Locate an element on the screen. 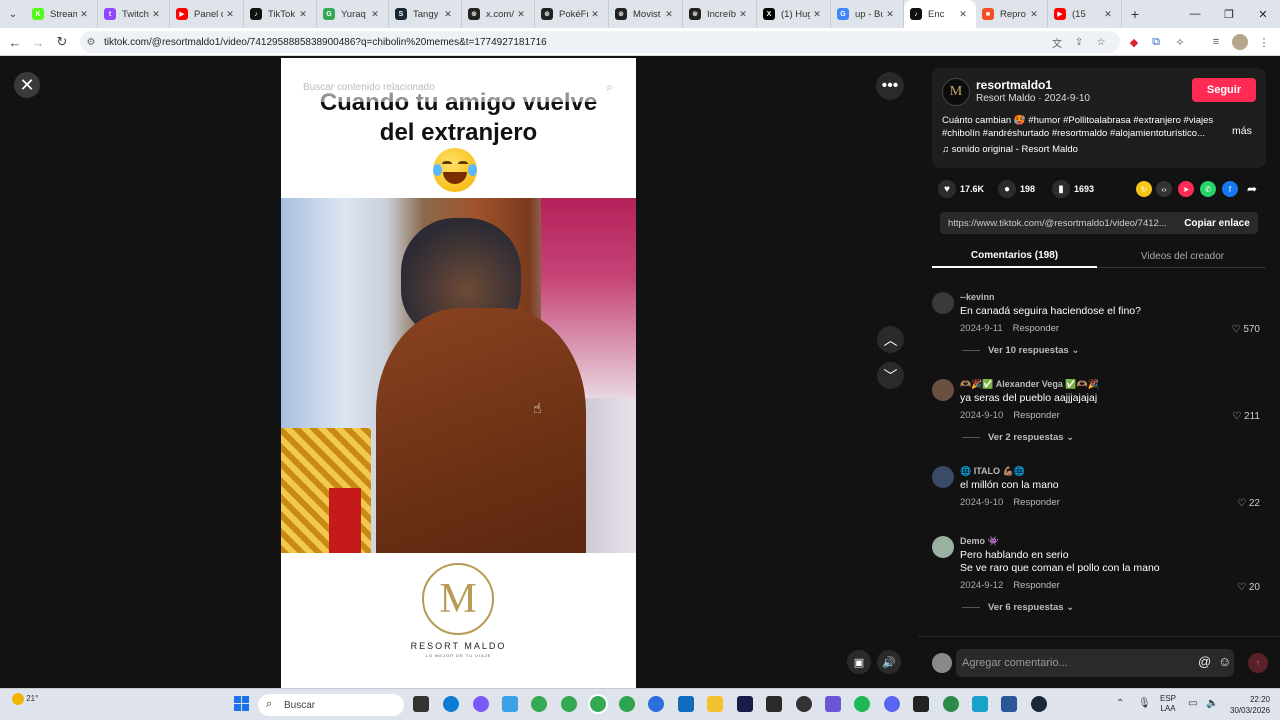 The height and width of the screenshot is (720, 1280). browser-tab: S Tangy ✕ is located at coordinates (425, 14).